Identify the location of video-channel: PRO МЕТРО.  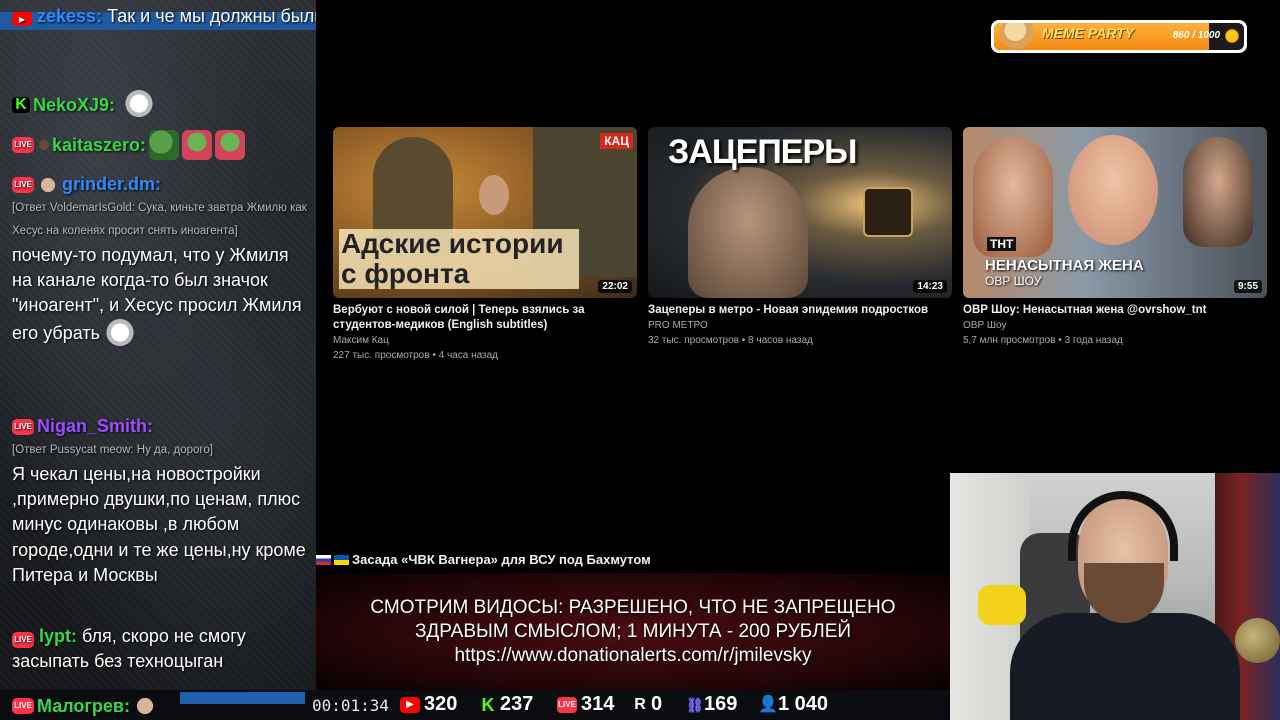
(800, 326).